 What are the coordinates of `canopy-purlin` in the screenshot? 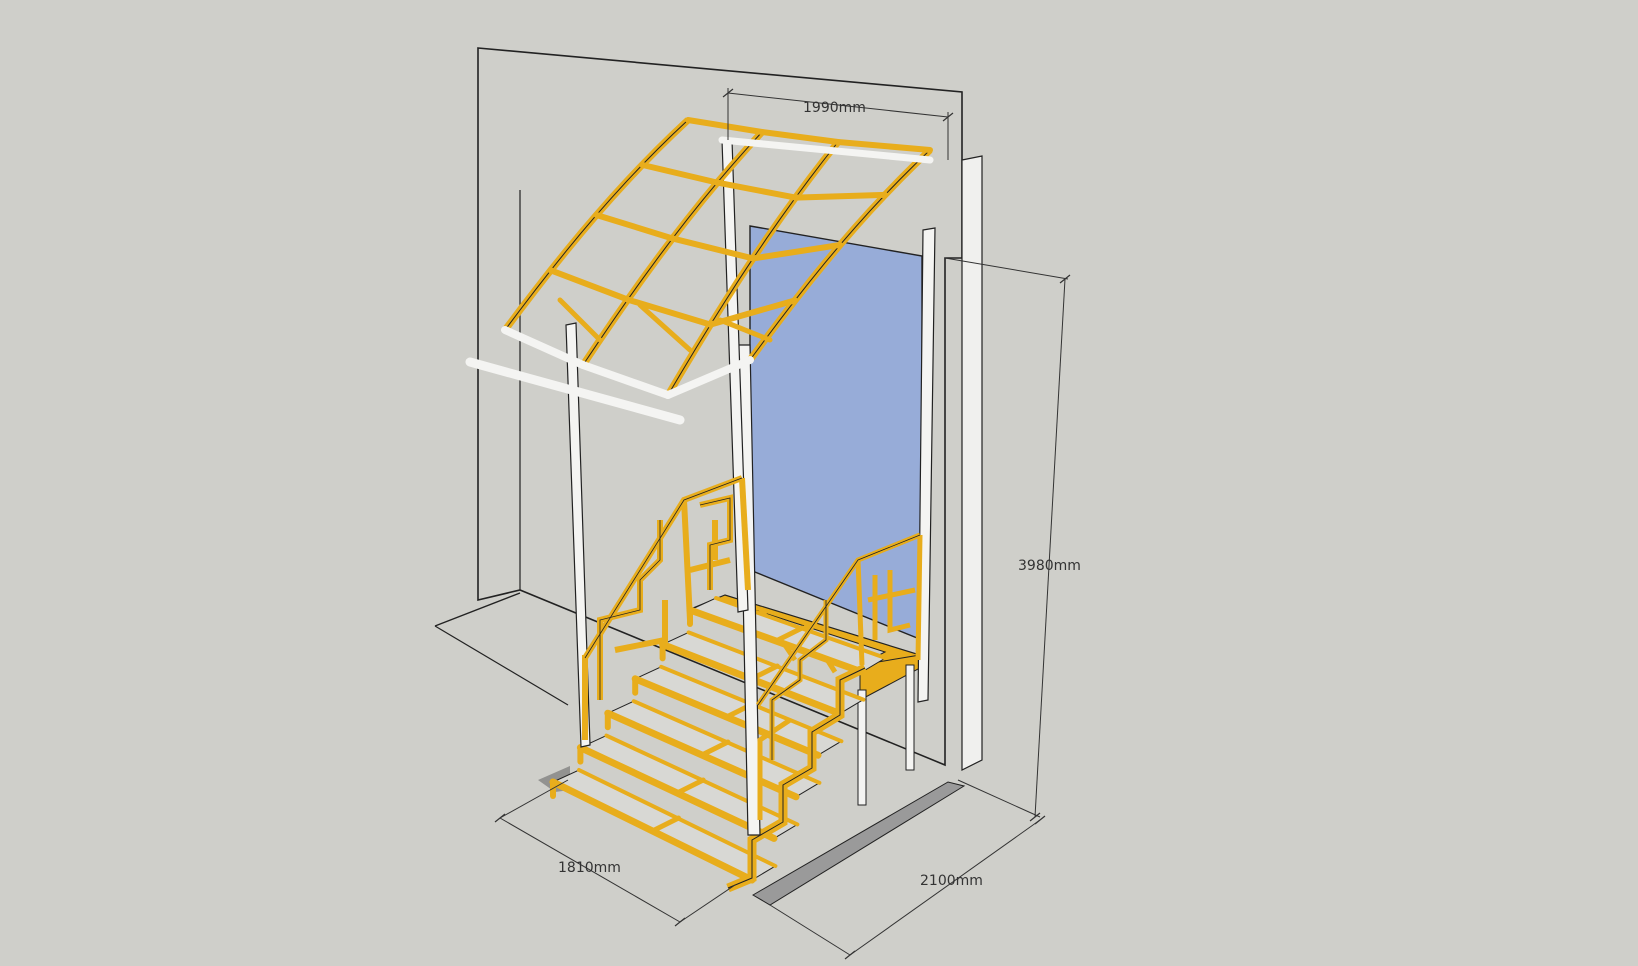 It's located at (840, 196).